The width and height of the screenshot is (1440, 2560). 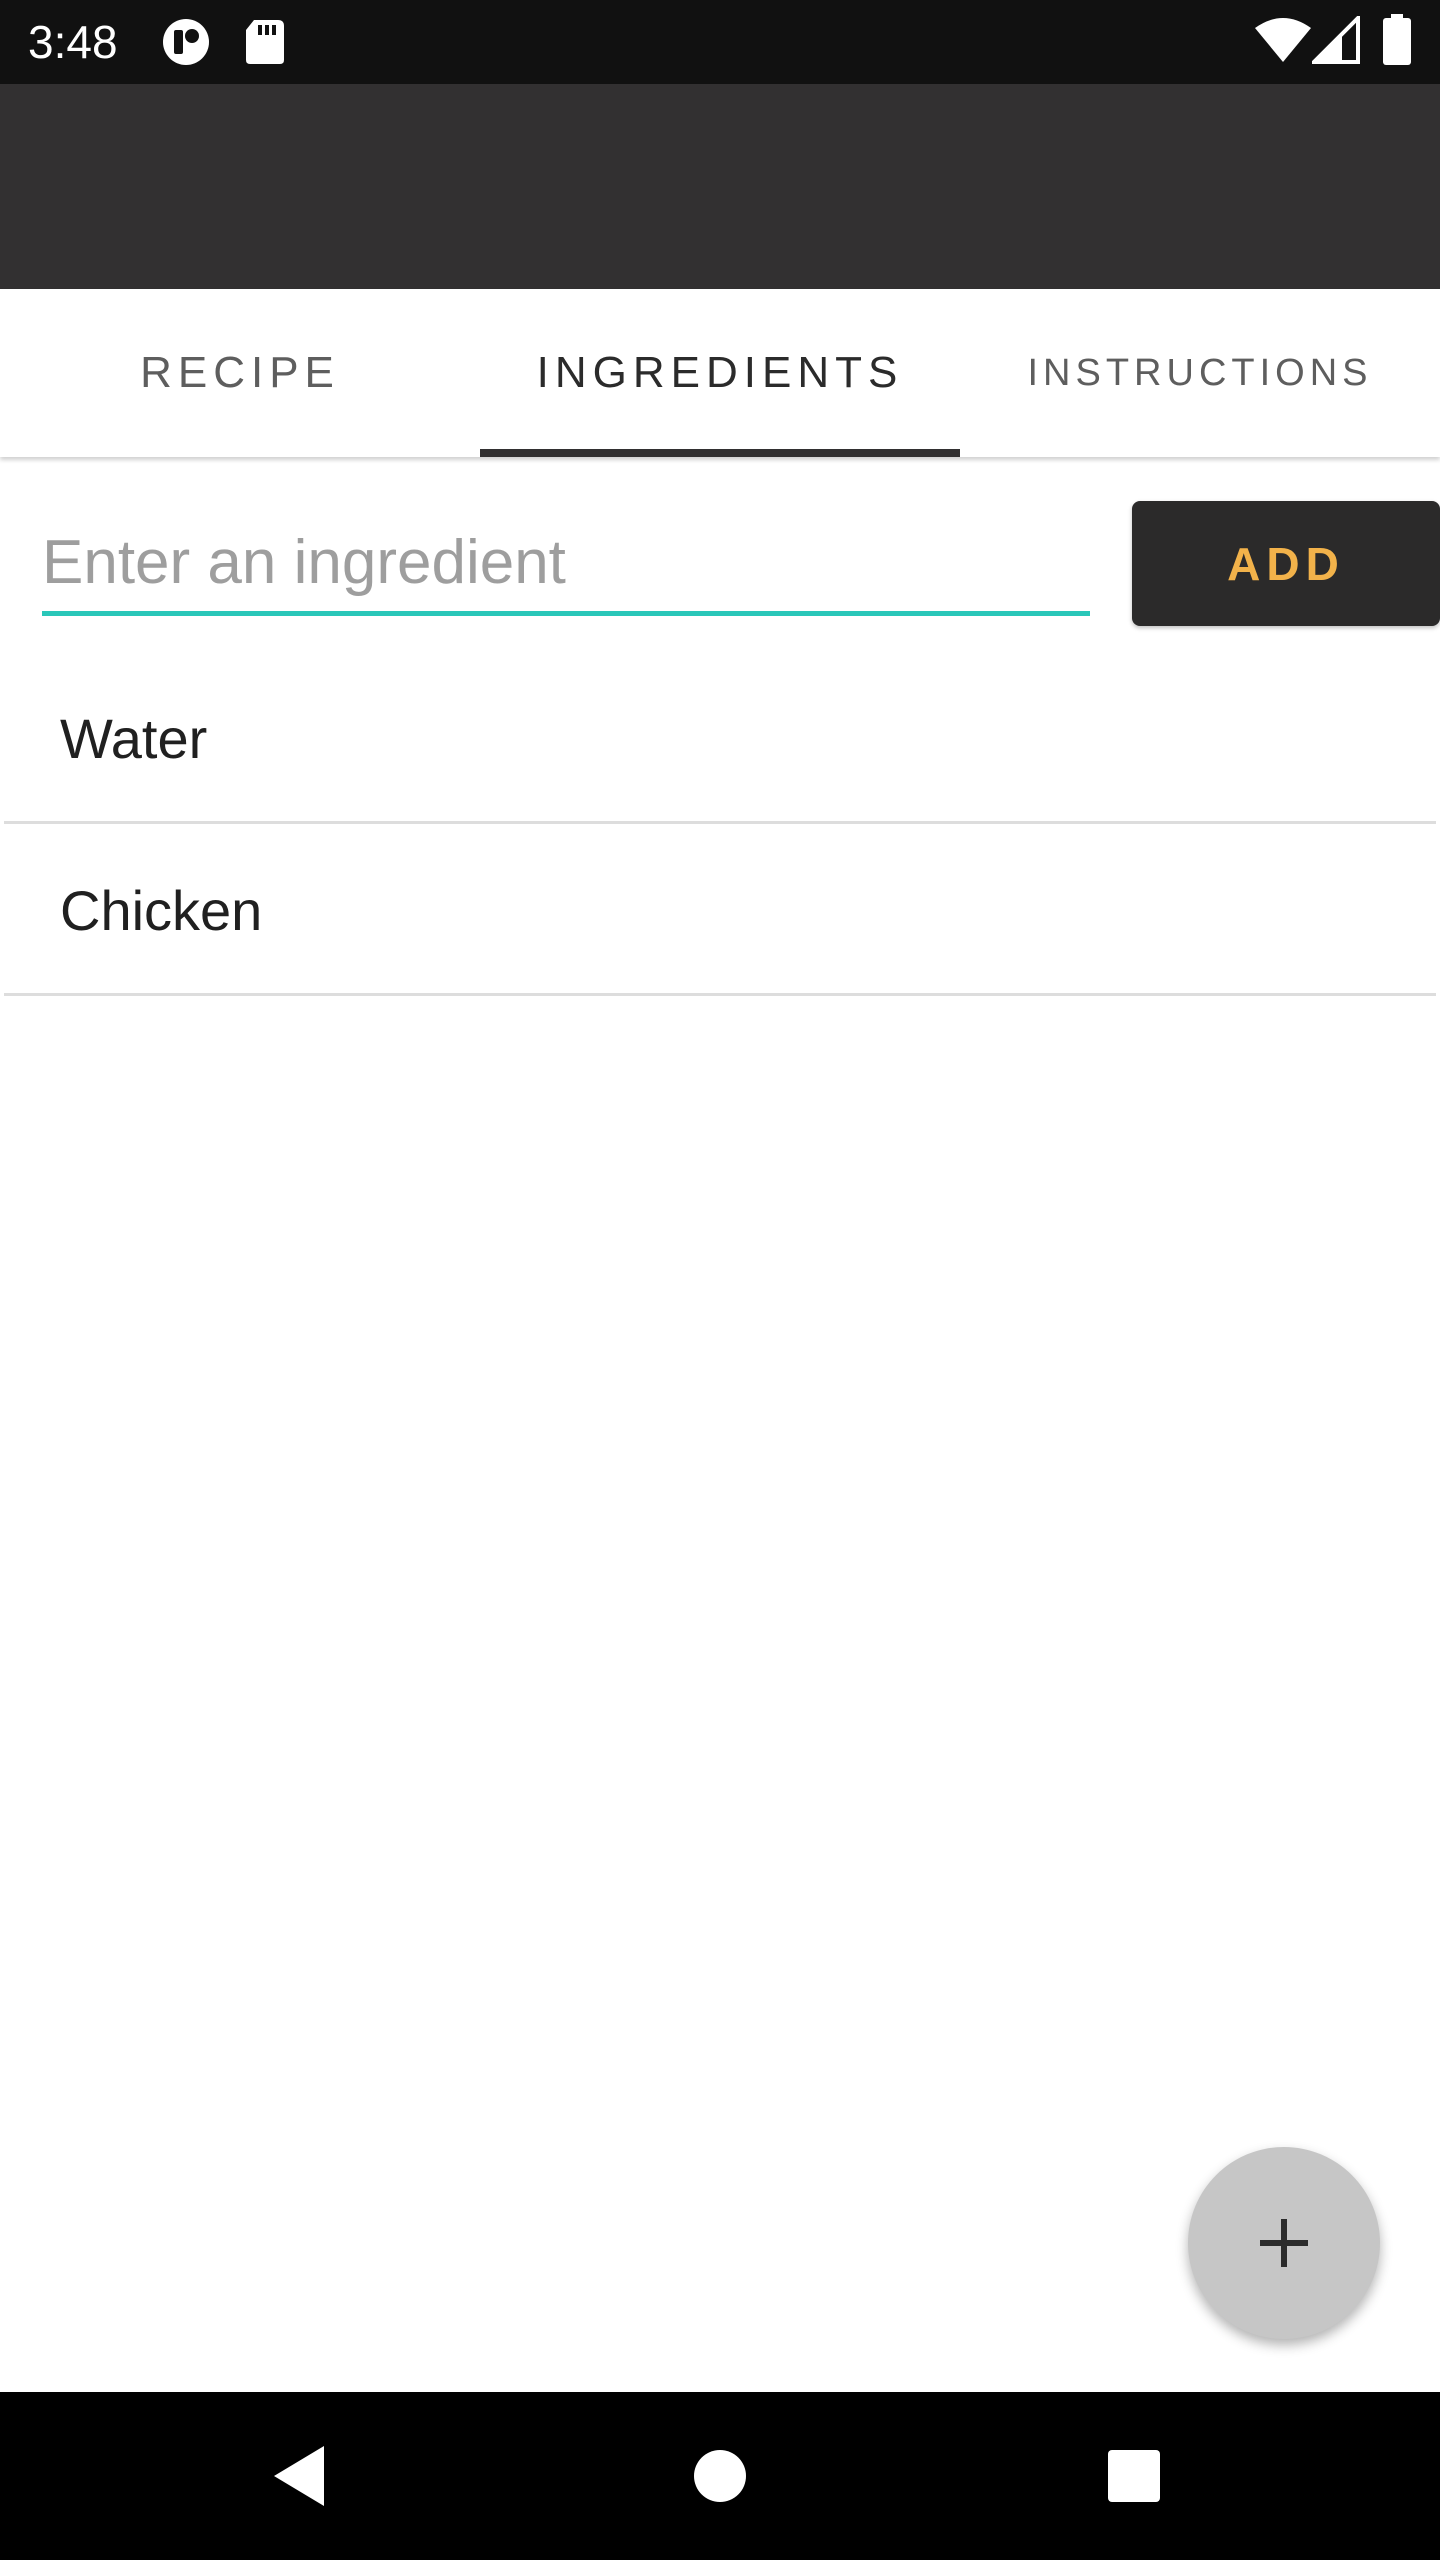 I want to click on tab-recipe: RECIPE, so click(x=240, y=373).